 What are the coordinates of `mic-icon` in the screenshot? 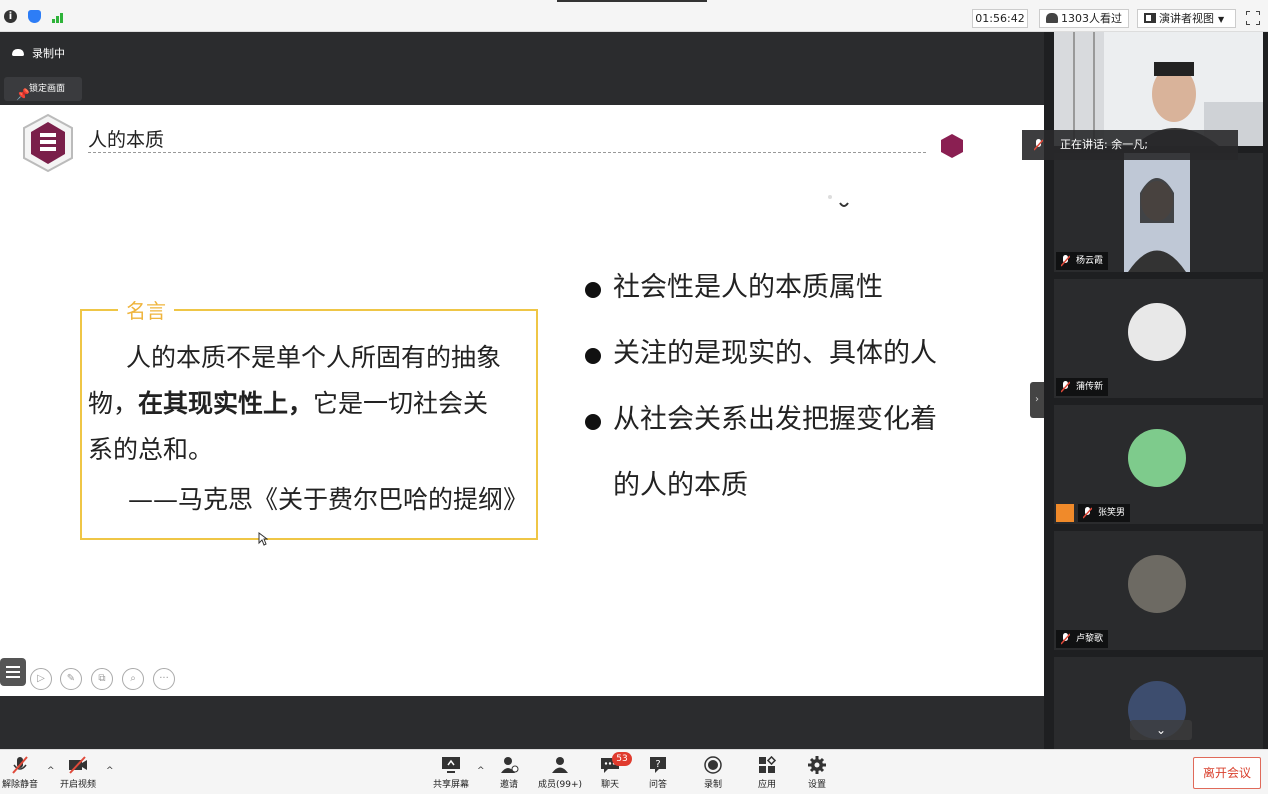 It's located at (1038, 145).